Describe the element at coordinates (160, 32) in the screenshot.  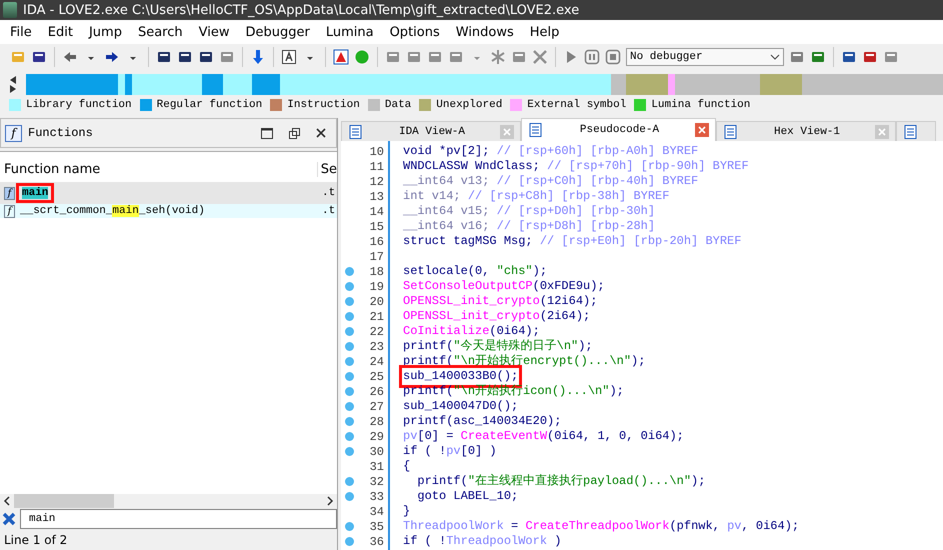
I see `menu-item: Search` at that location.